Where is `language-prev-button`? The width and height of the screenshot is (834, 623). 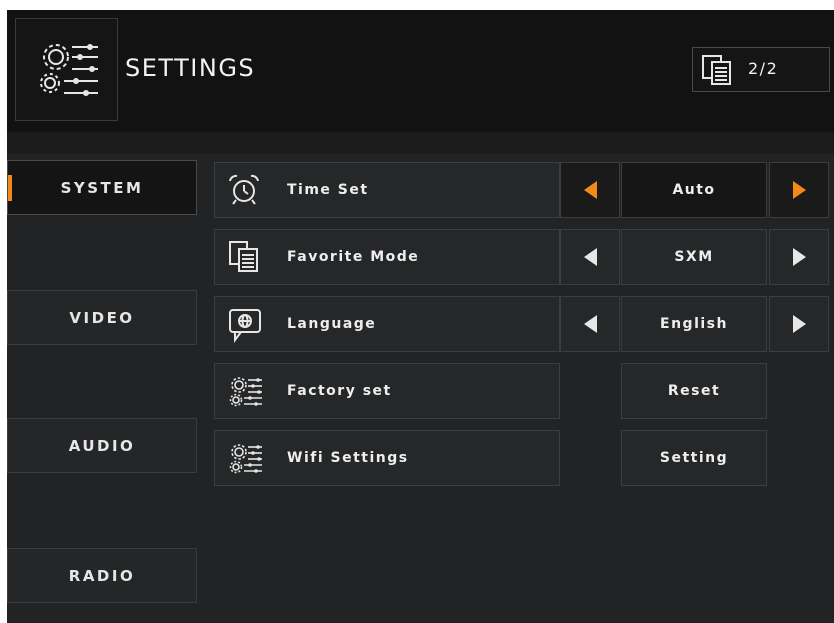
language-prev-button is located at coordinates (590, 324).